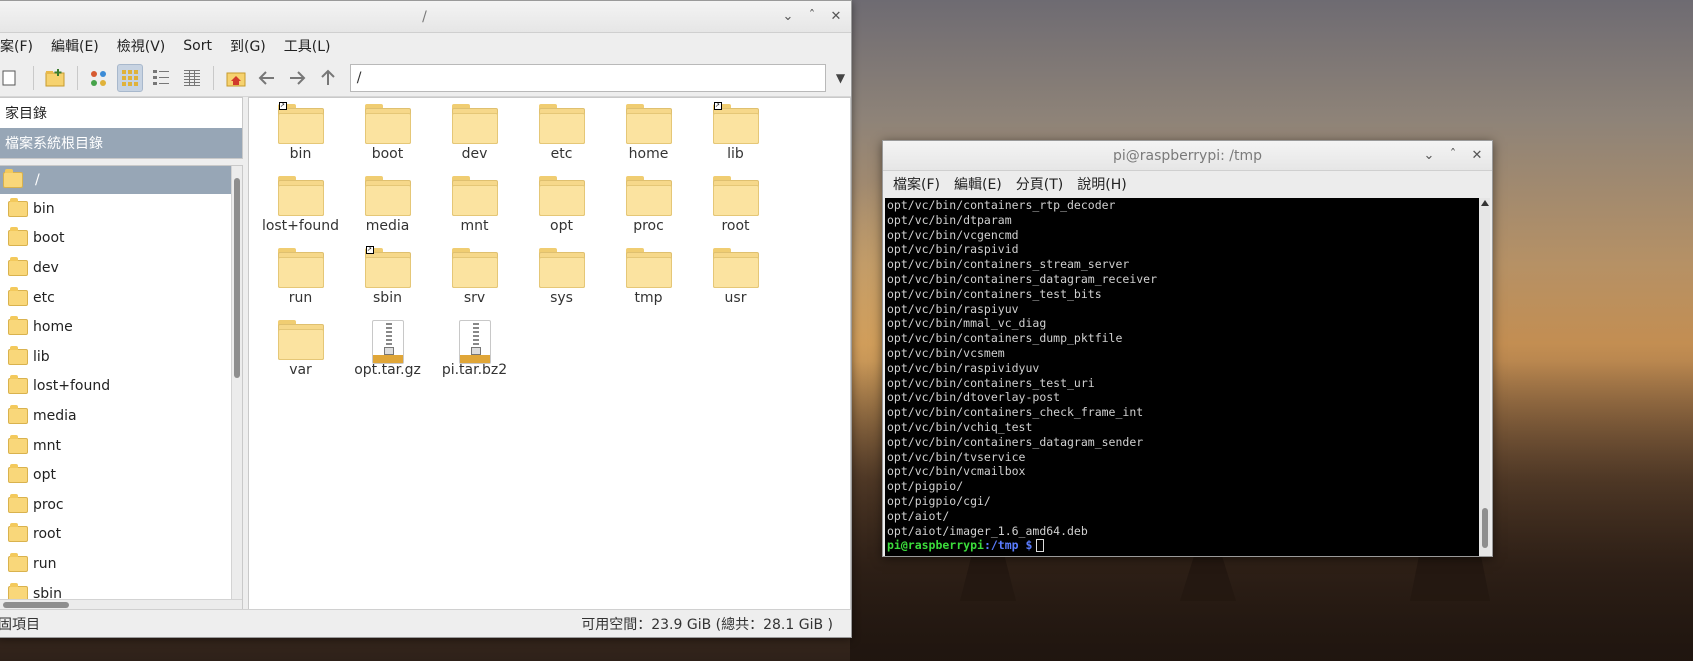 This screenshot has height=661, width=1693. Describe the element at coordinates (121, 113) in the screenshot. I see `place-home: 家目錄` at that location.